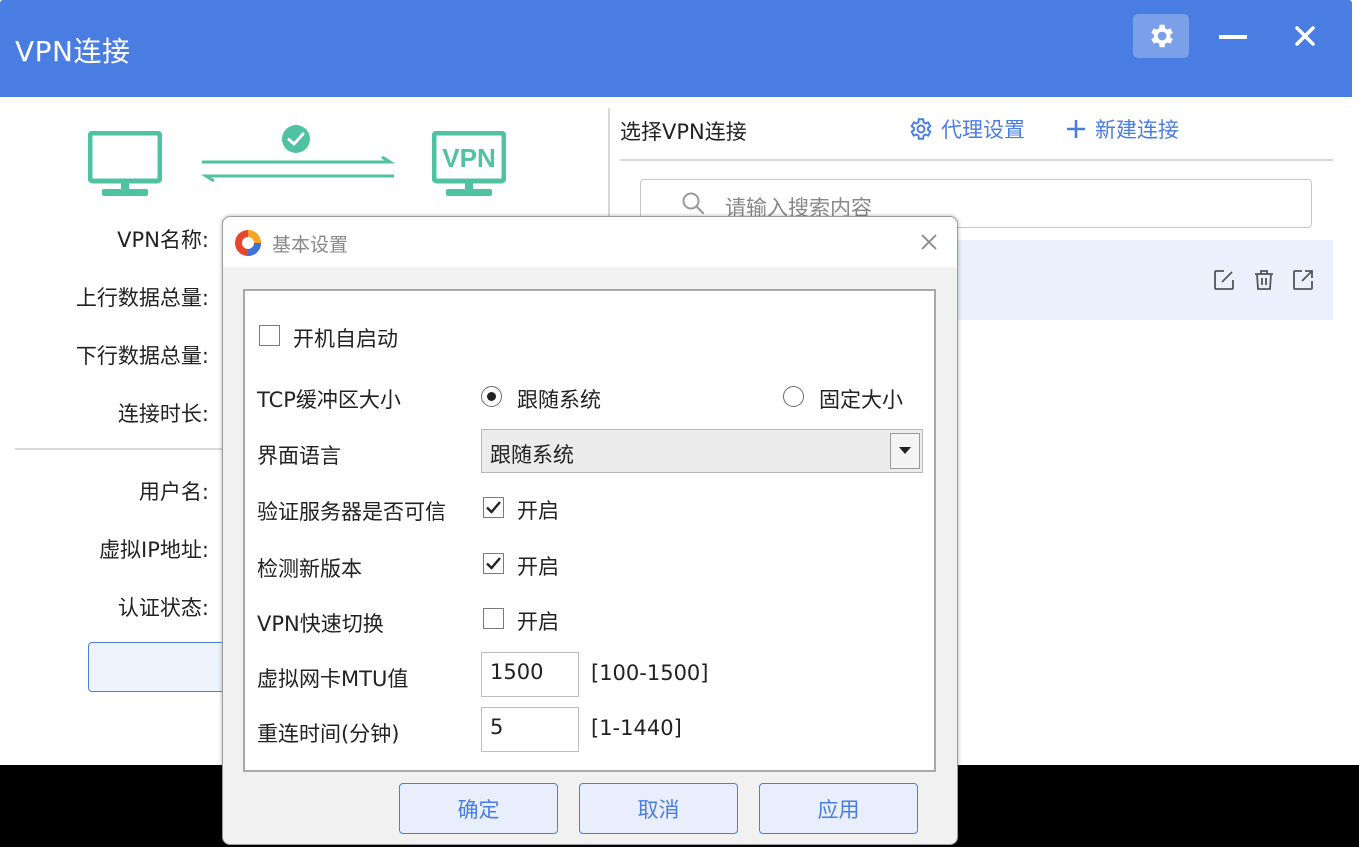  I want to click on tcp-fixed-size-radio, so click(793, 396).